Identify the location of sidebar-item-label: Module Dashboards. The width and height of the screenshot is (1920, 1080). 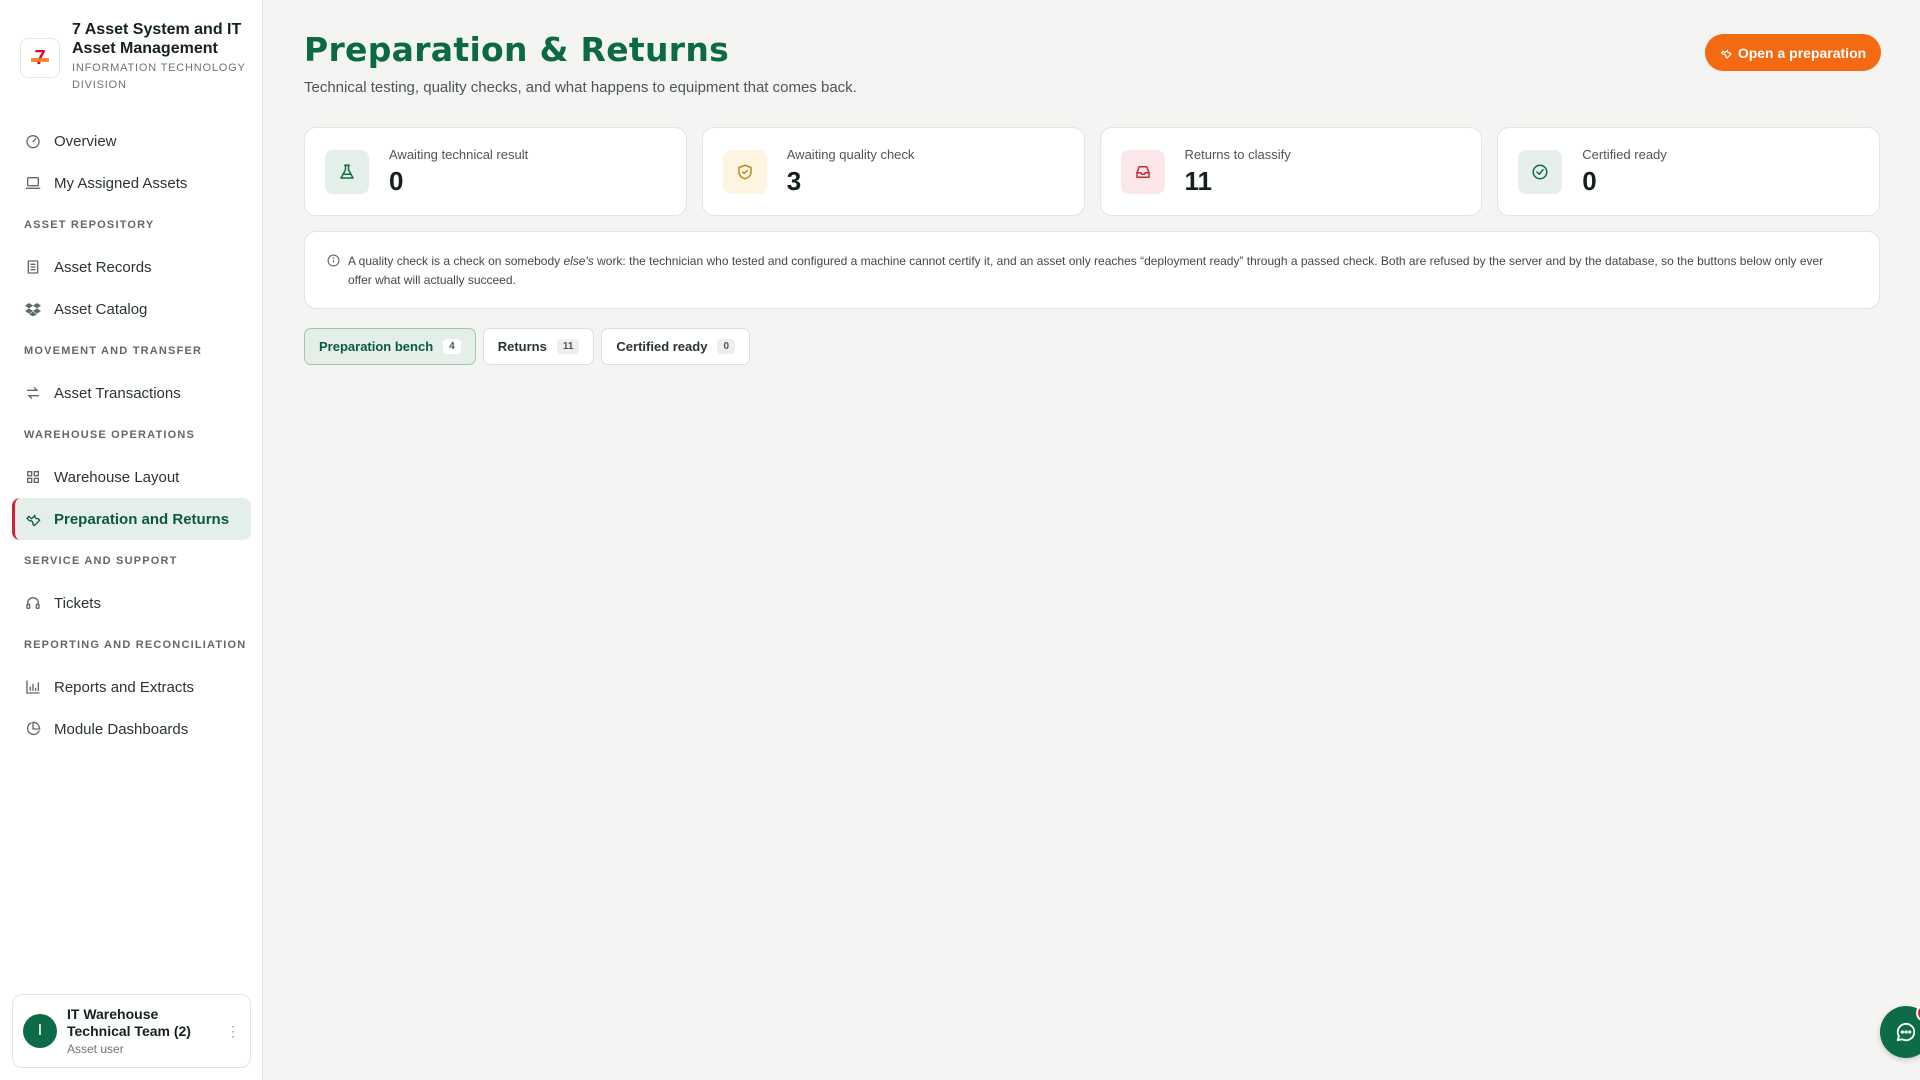
(121, 729).